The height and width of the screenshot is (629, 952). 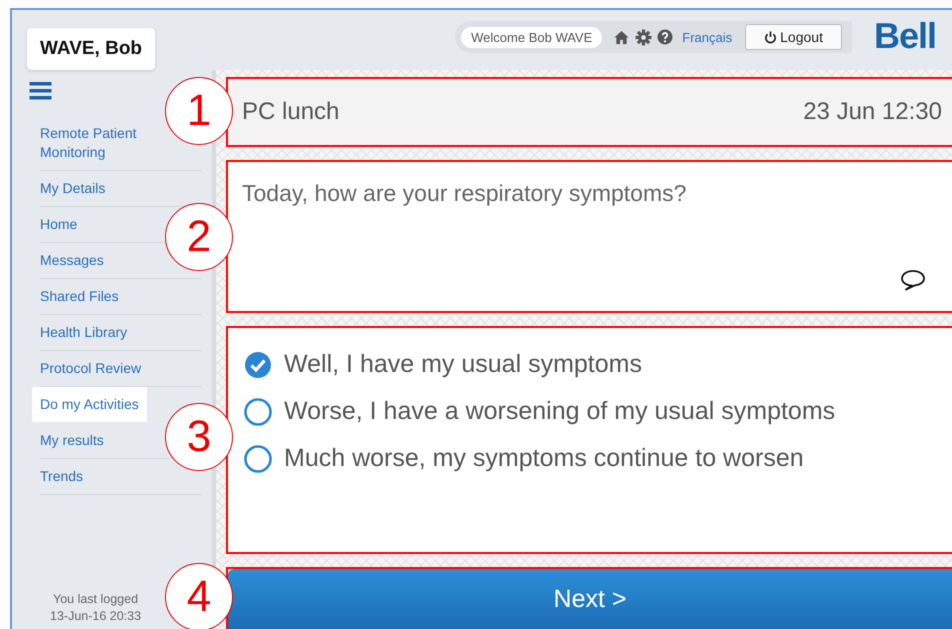 I want to click on speech-bubble-icon, so click(x=913, y=280).